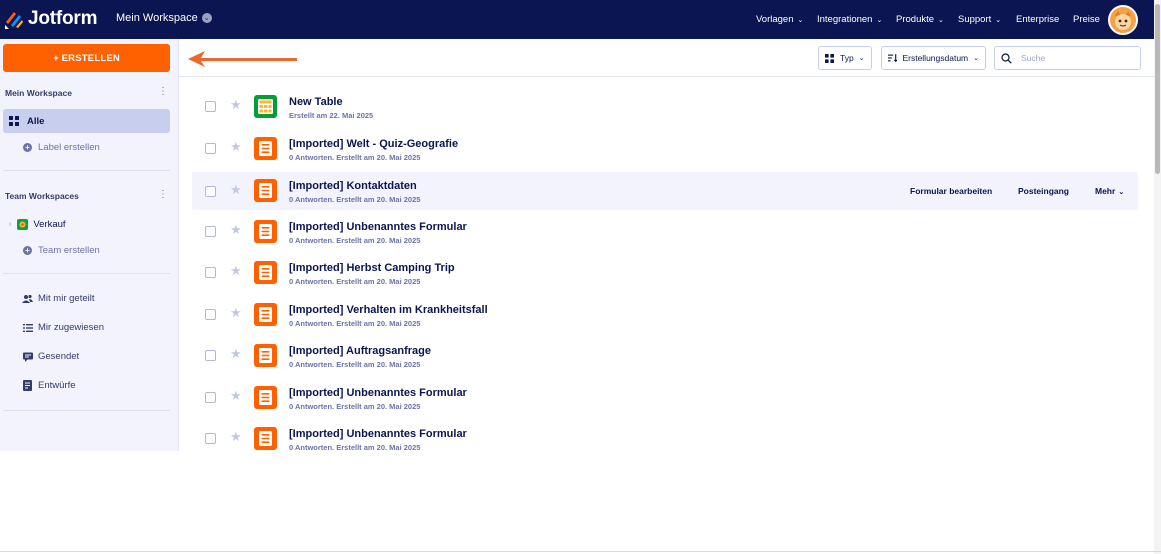  Describe the element at coordinates (69, 147) in the screenshot. I see `create-label-text: Label erstellen` at that location.